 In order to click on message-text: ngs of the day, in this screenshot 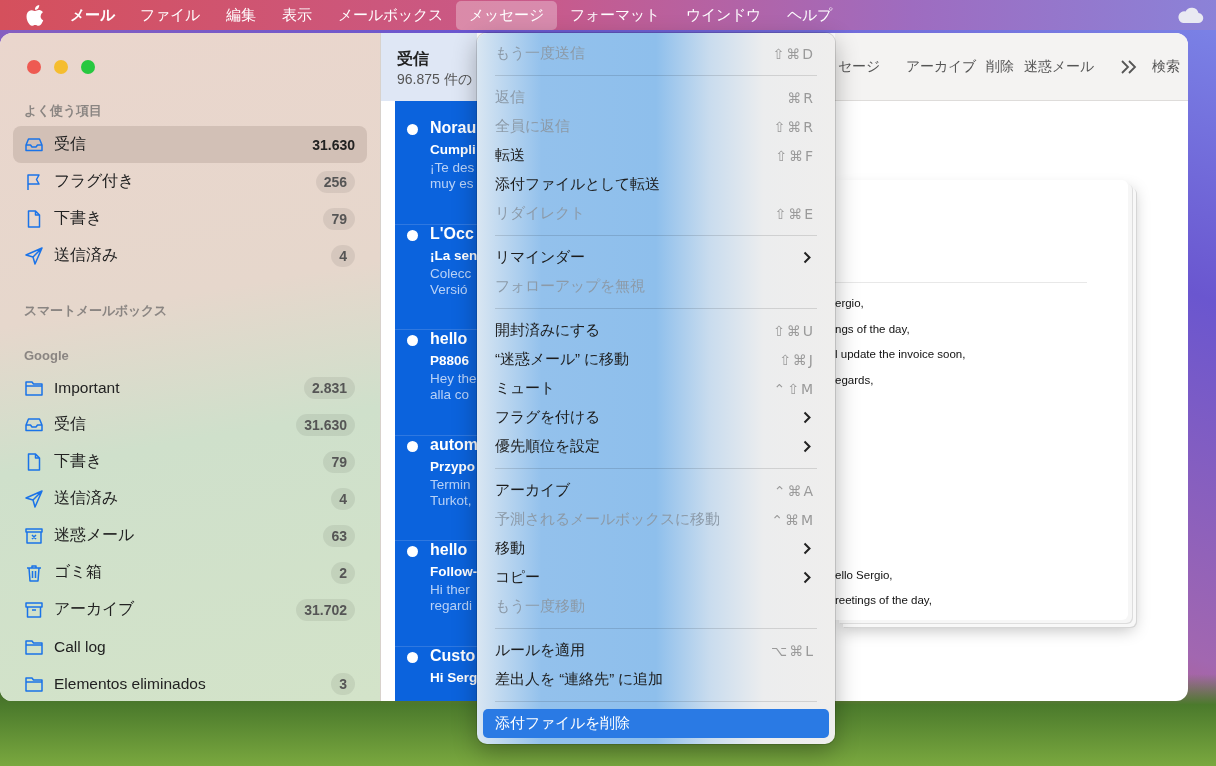, I will do `click(873, 329)`.